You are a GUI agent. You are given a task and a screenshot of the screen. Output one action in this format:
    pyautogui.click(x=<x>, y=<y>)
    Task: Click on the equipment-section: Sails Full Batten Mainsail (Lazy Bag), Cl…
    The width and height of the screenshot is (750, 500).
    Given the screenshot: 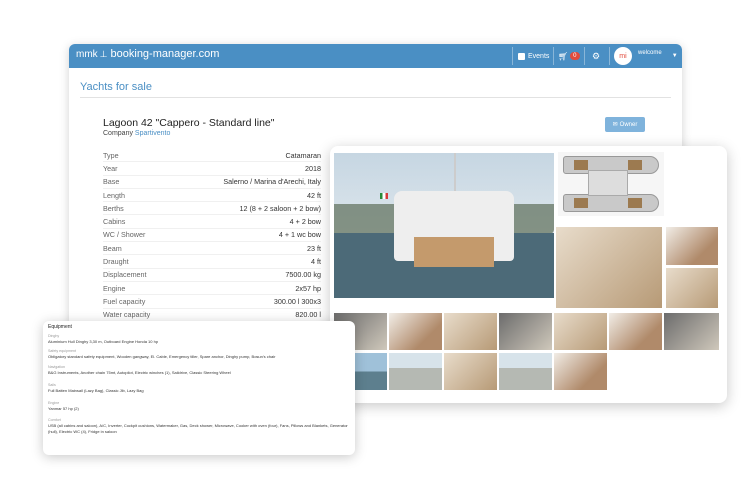 What is the action you would take?
    pyautogui.click(x=199, y=388)
    